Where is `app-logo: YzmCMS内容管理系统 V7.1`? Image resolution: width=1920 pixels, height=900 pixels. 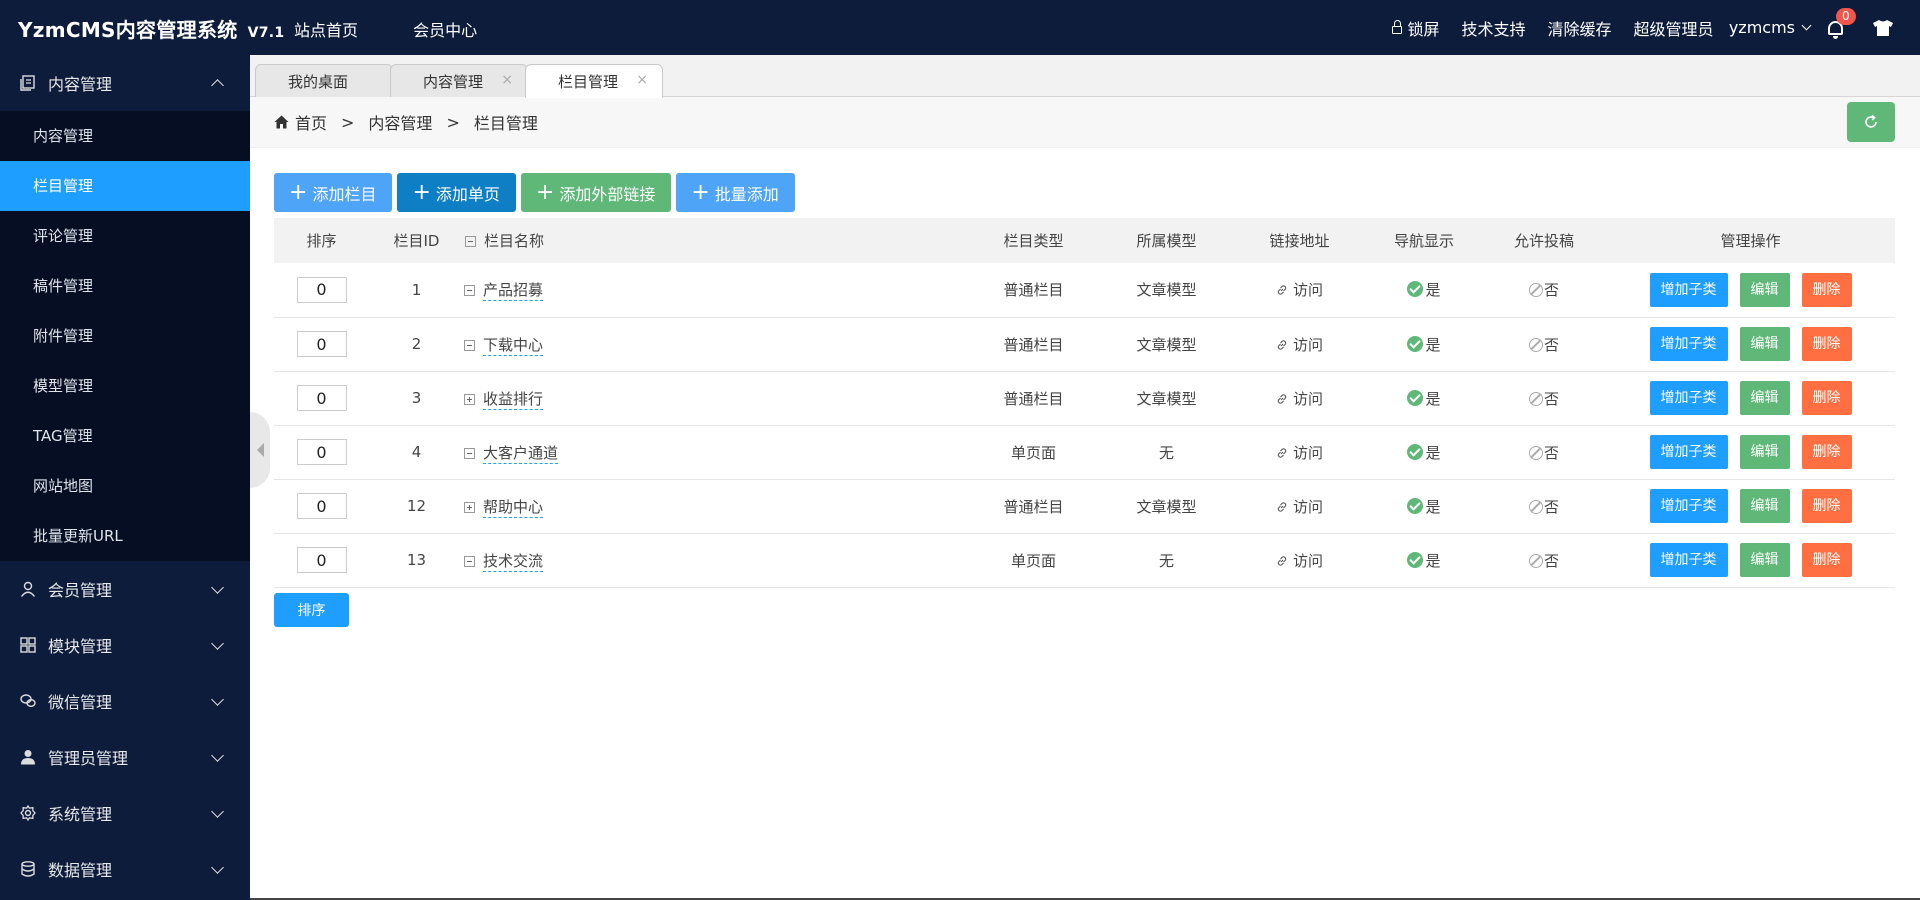
app-logo: YzmCMS内容管理系统 V7.1 is located at coordinates (151, 28).